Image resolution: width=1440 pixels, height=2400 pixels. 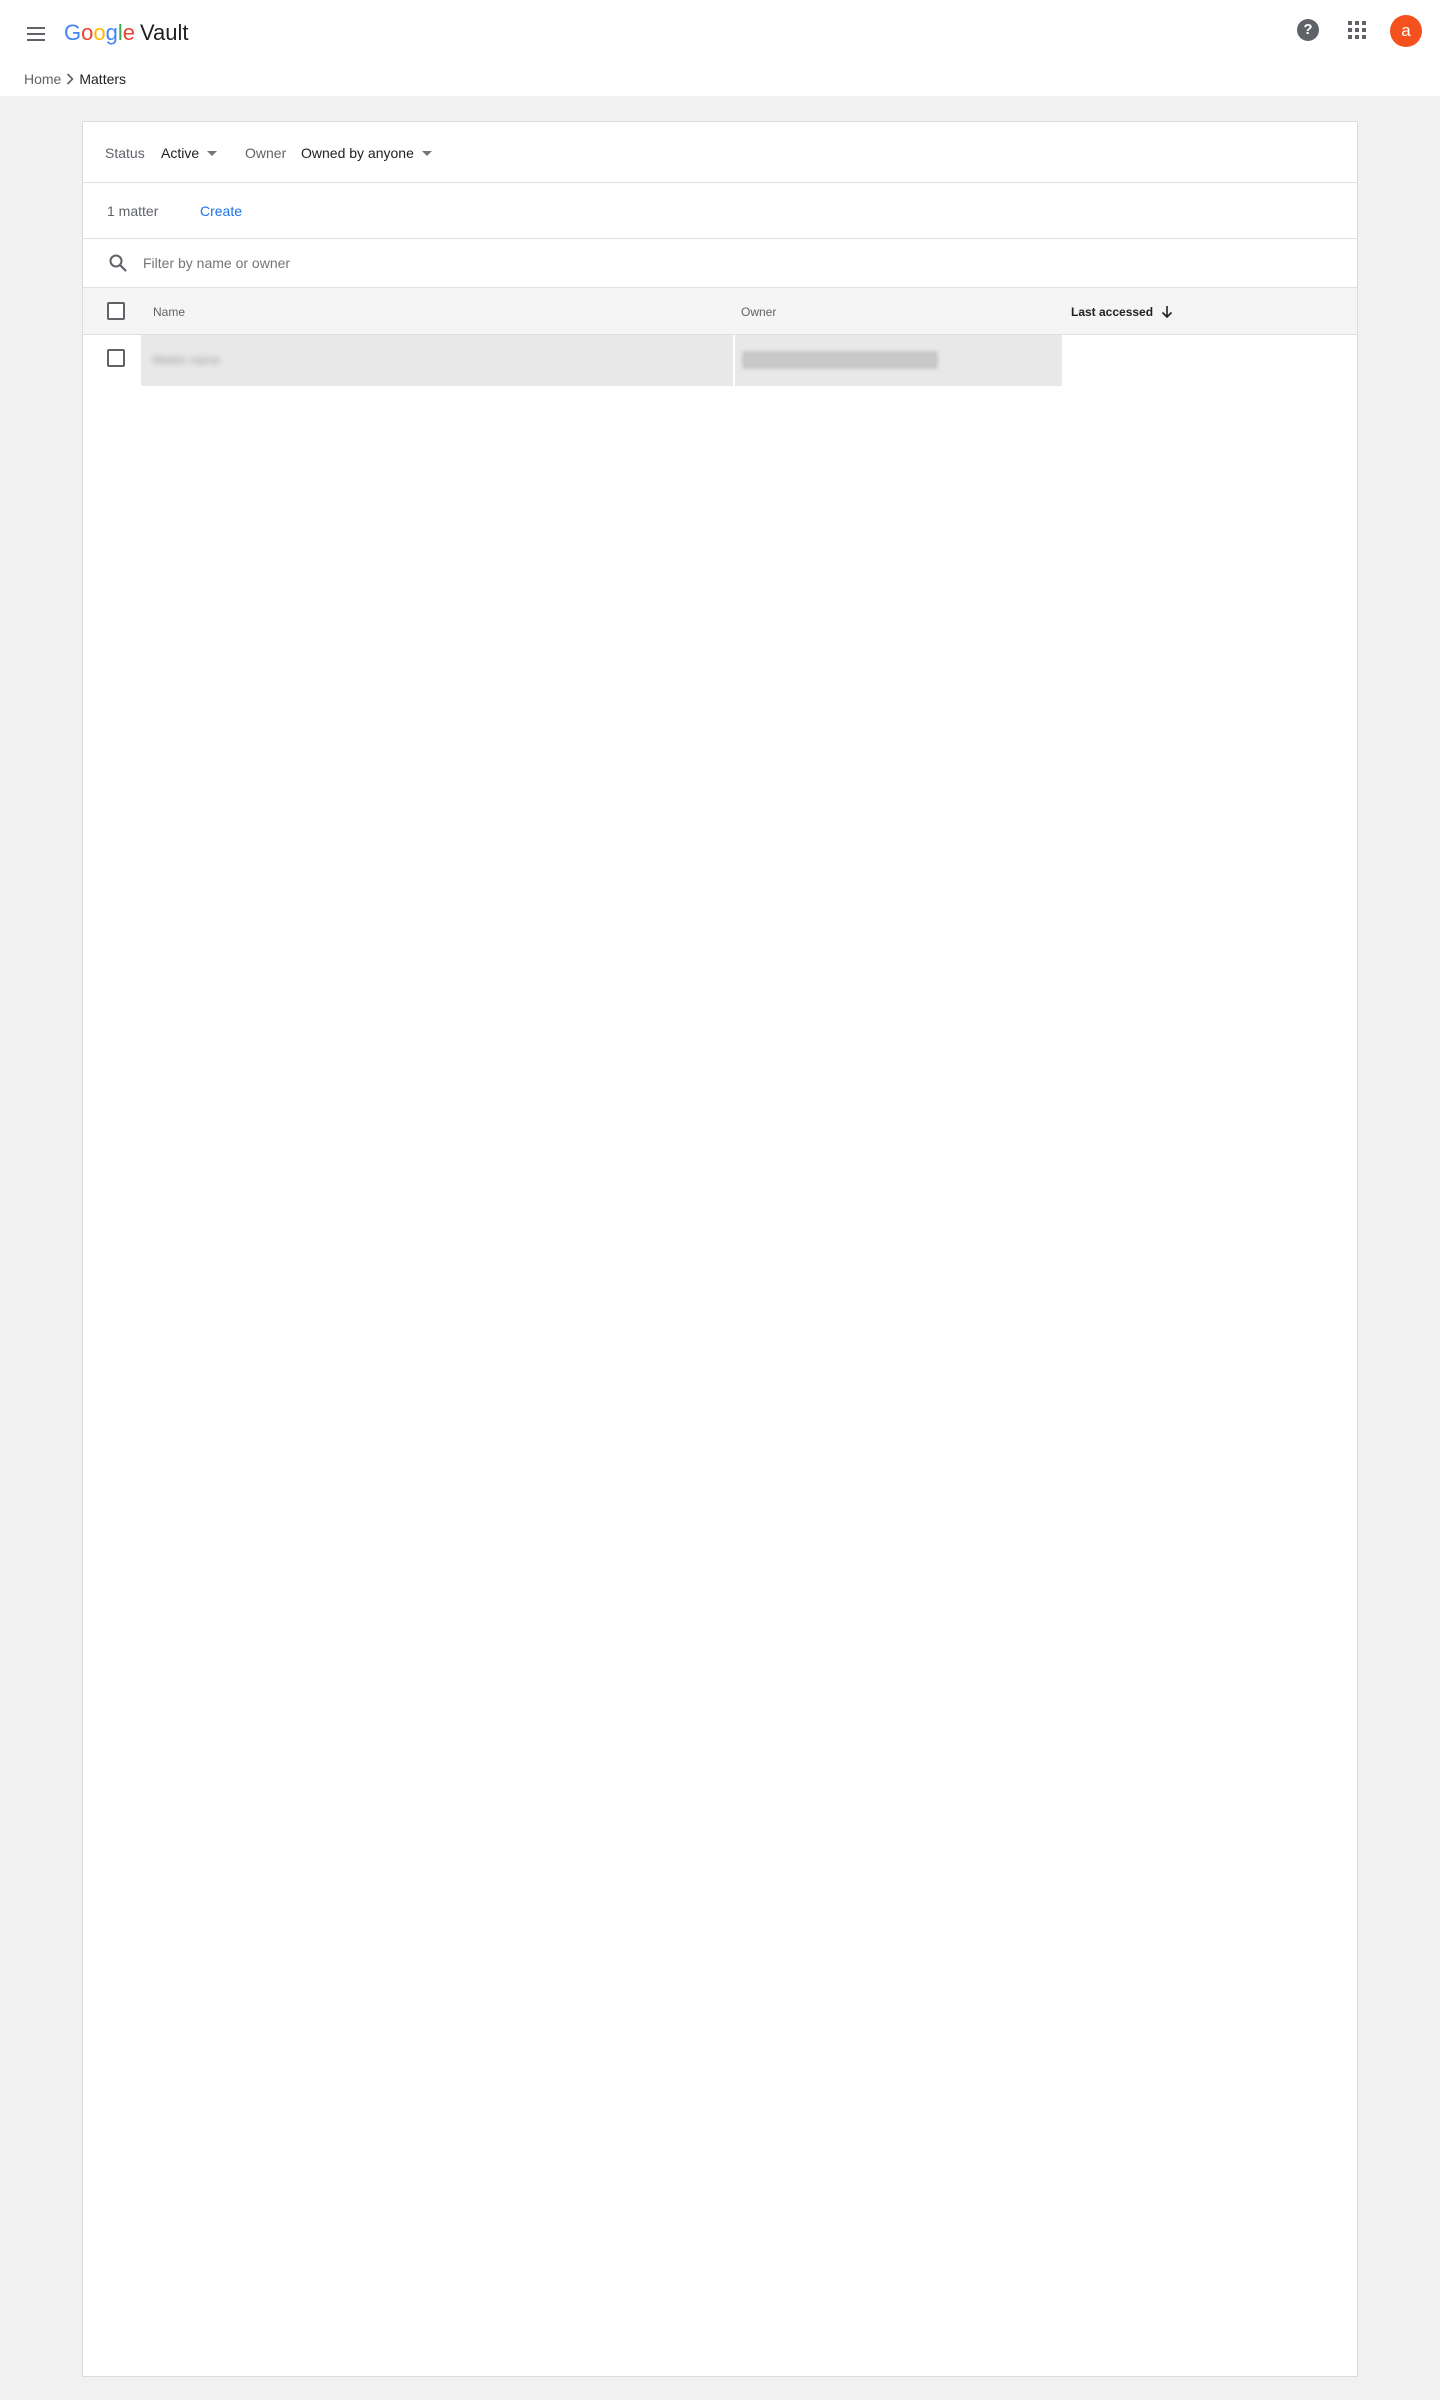 I want to click on column-header-last-accessed-label: Last accessed, so click(x=1112, y=312).